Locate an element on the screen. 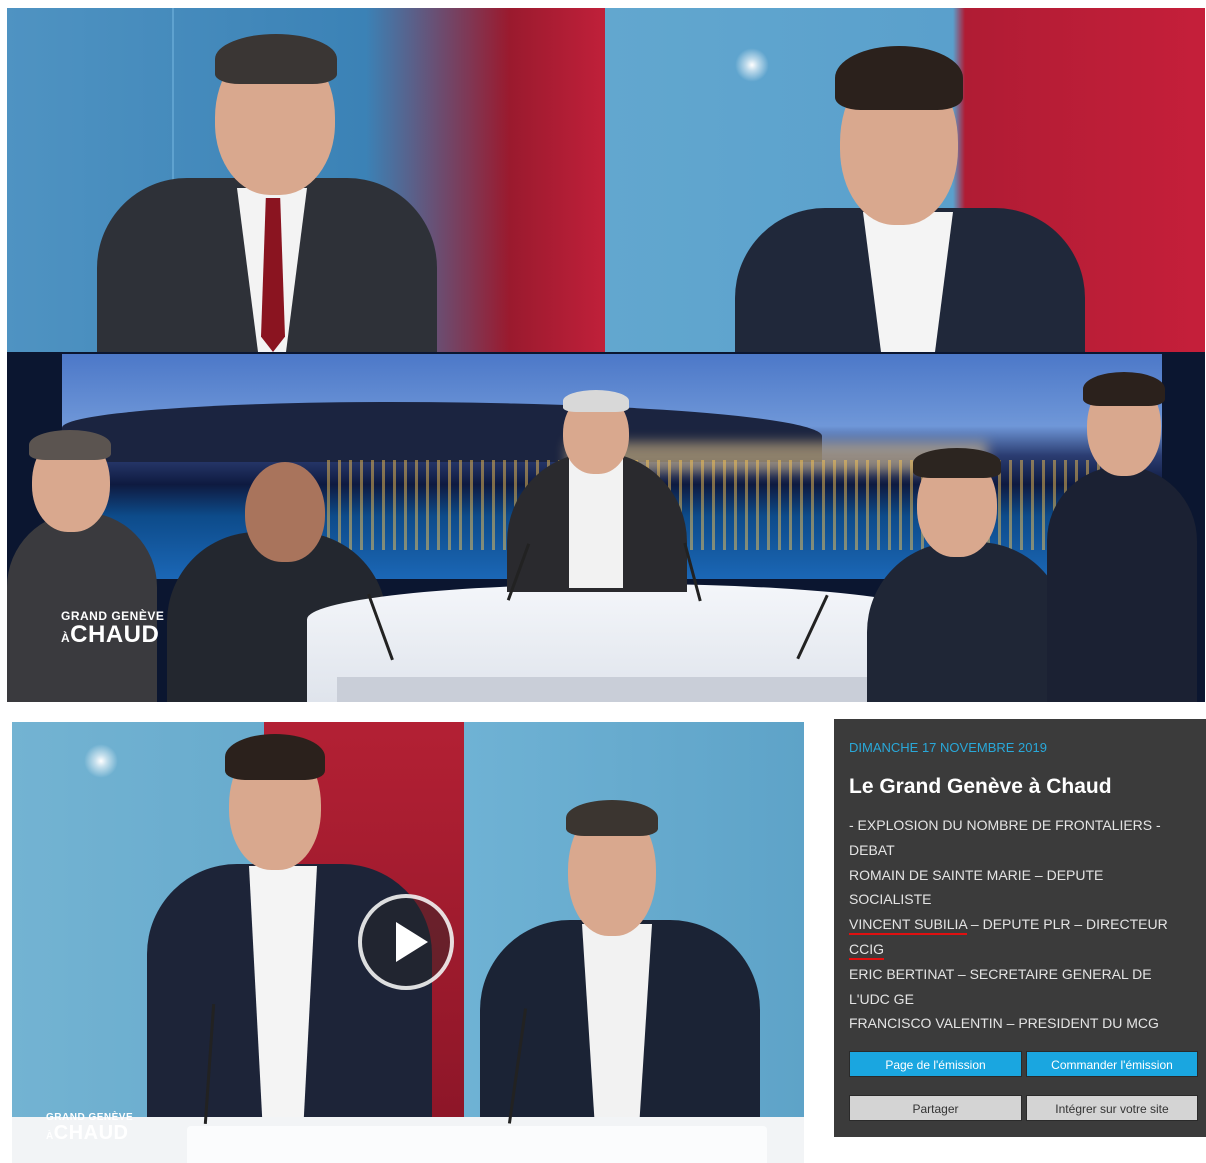 This screenshot has width=1206, height=1163. guest-far-left-jacket is located at coordinates (82, 607).